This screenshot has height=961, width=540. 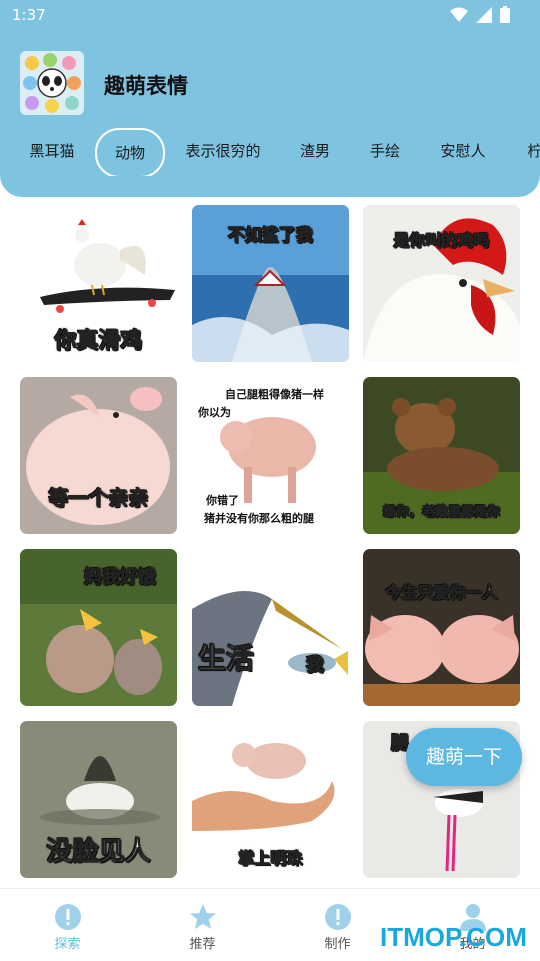 What do you see at coordinates (464, 757) in the screenshot?
I see `fun-button: 趣萌一下` at bounding box center [464, 757].